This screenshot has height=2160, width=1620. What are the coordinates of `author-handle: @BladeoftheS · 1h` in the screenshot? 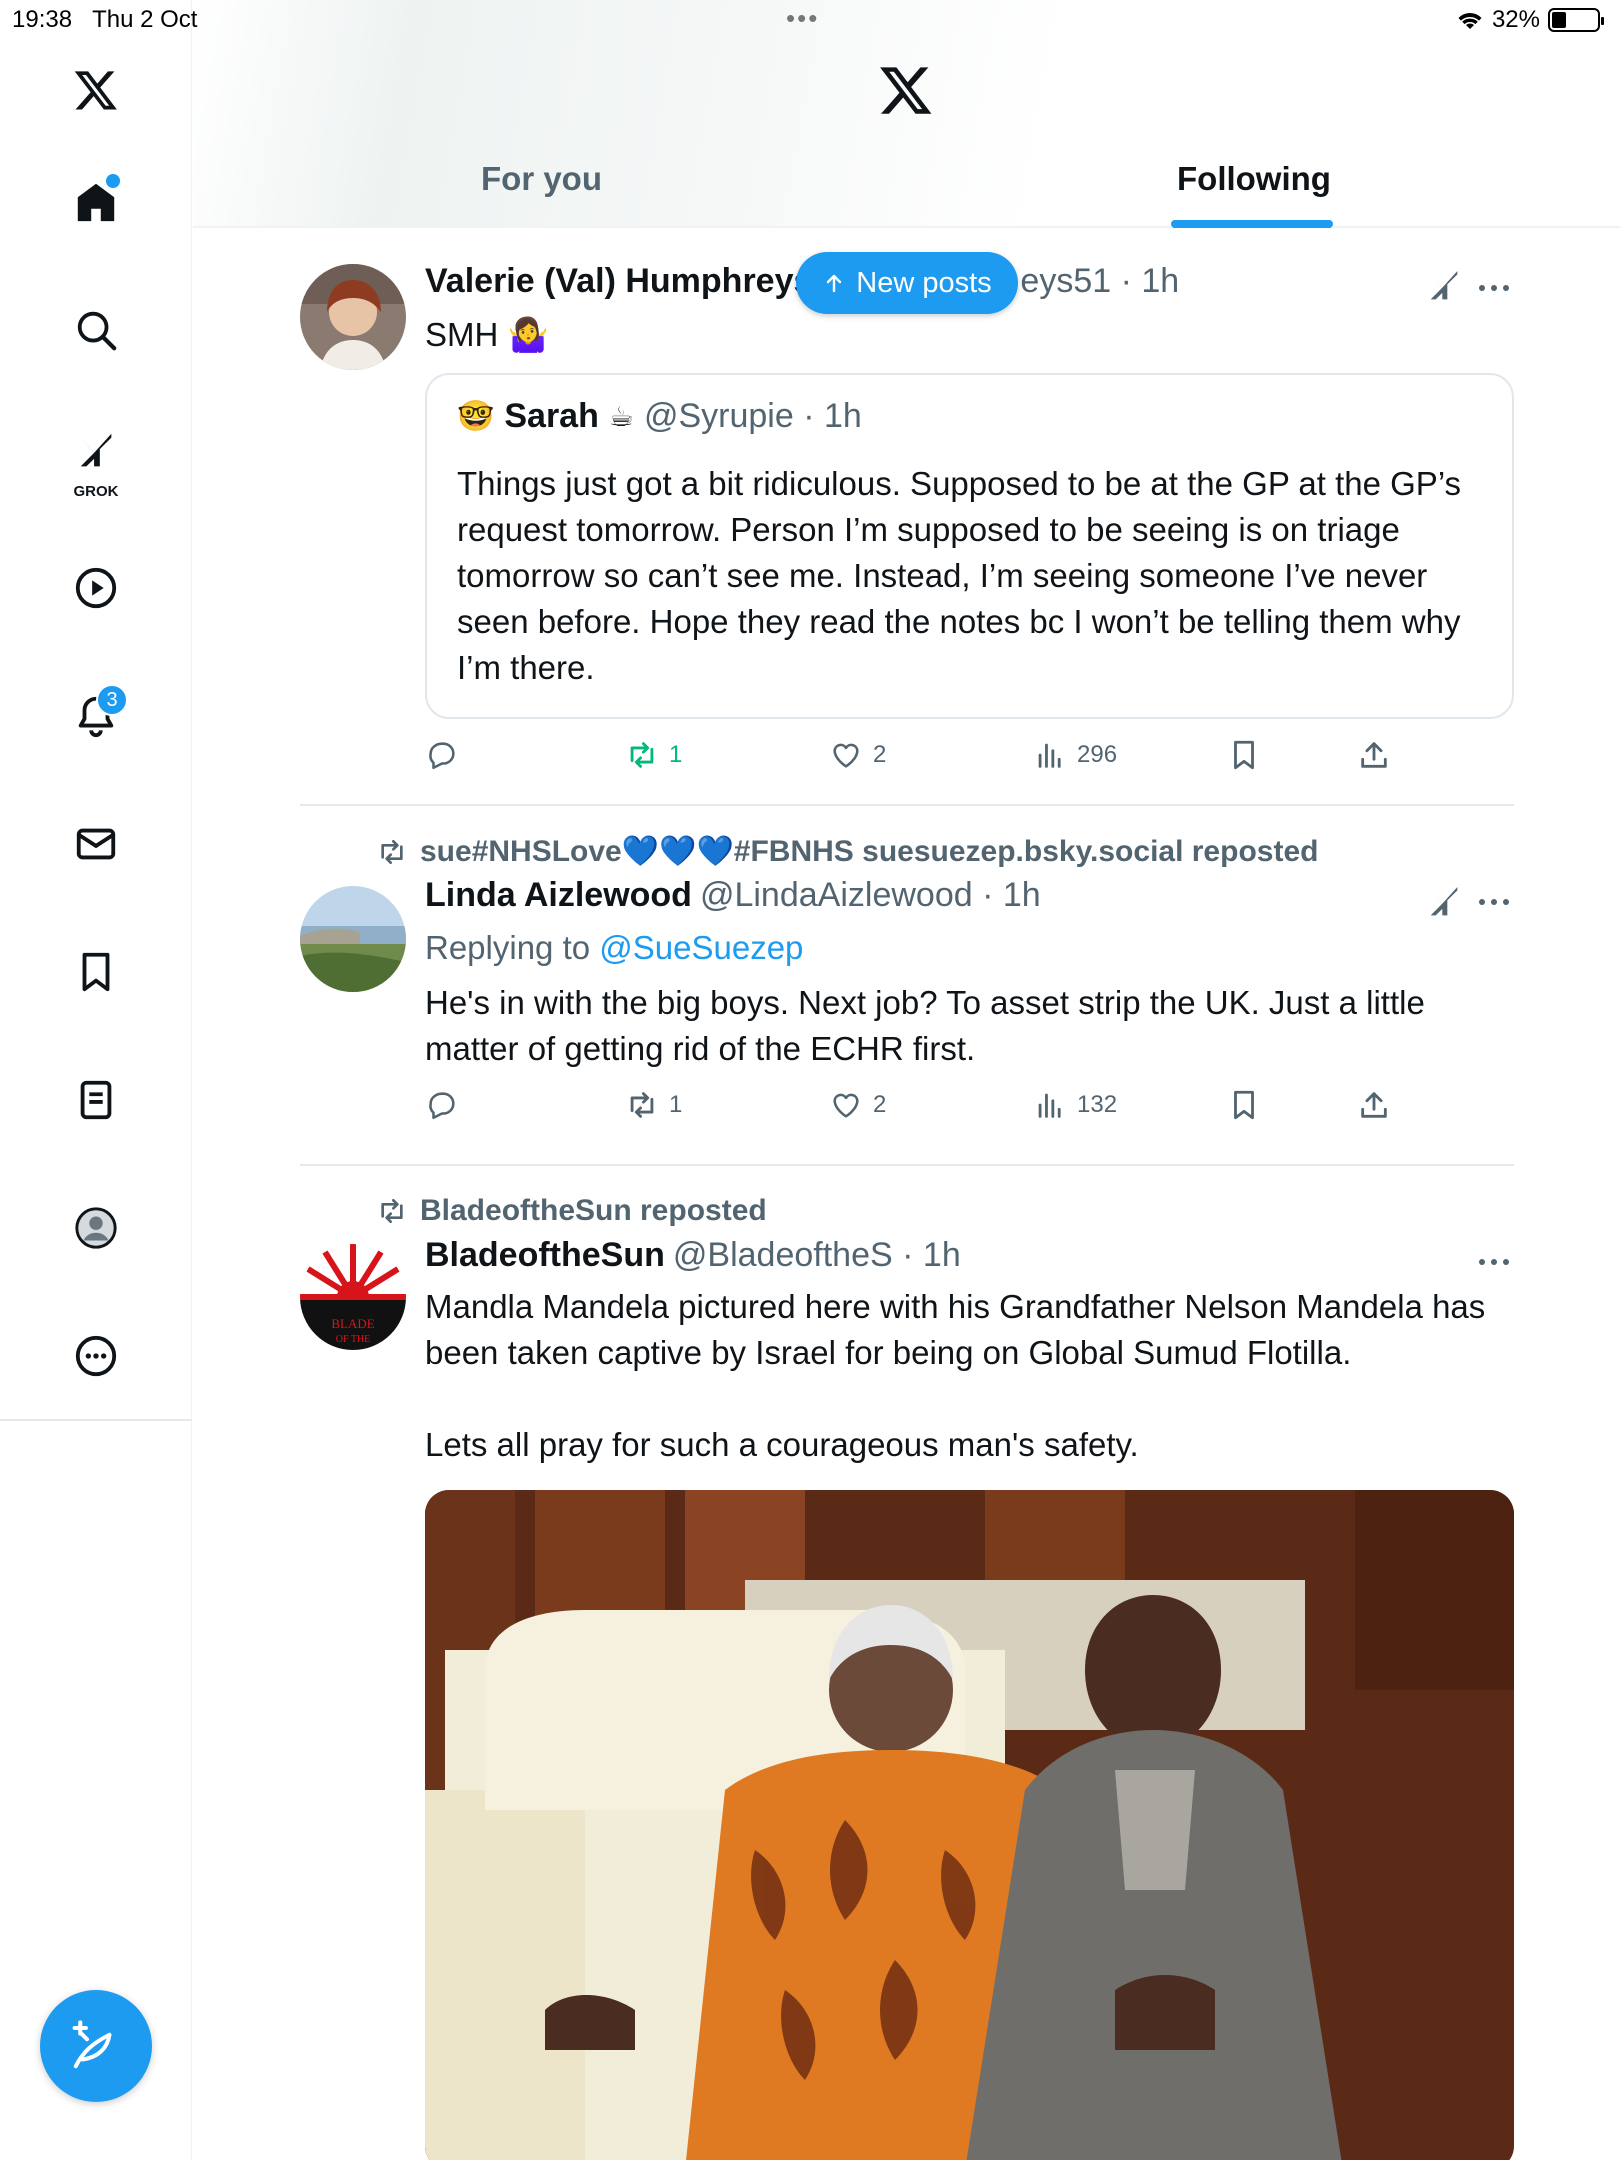 It's located at (817, 1255).